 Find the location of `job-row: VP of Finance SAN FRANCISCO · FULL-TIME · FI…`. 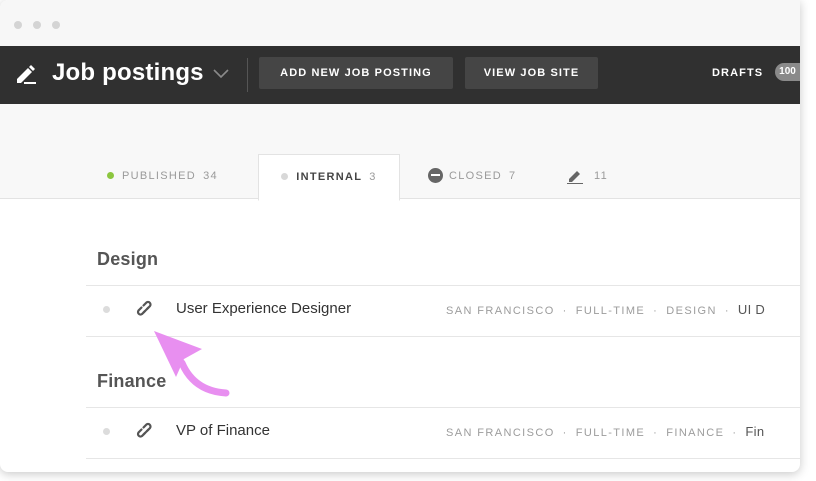

job-row: VP of Finance SAN FRANCISCO · FULL-TIME · FI… is located at coordinates (443, 433).